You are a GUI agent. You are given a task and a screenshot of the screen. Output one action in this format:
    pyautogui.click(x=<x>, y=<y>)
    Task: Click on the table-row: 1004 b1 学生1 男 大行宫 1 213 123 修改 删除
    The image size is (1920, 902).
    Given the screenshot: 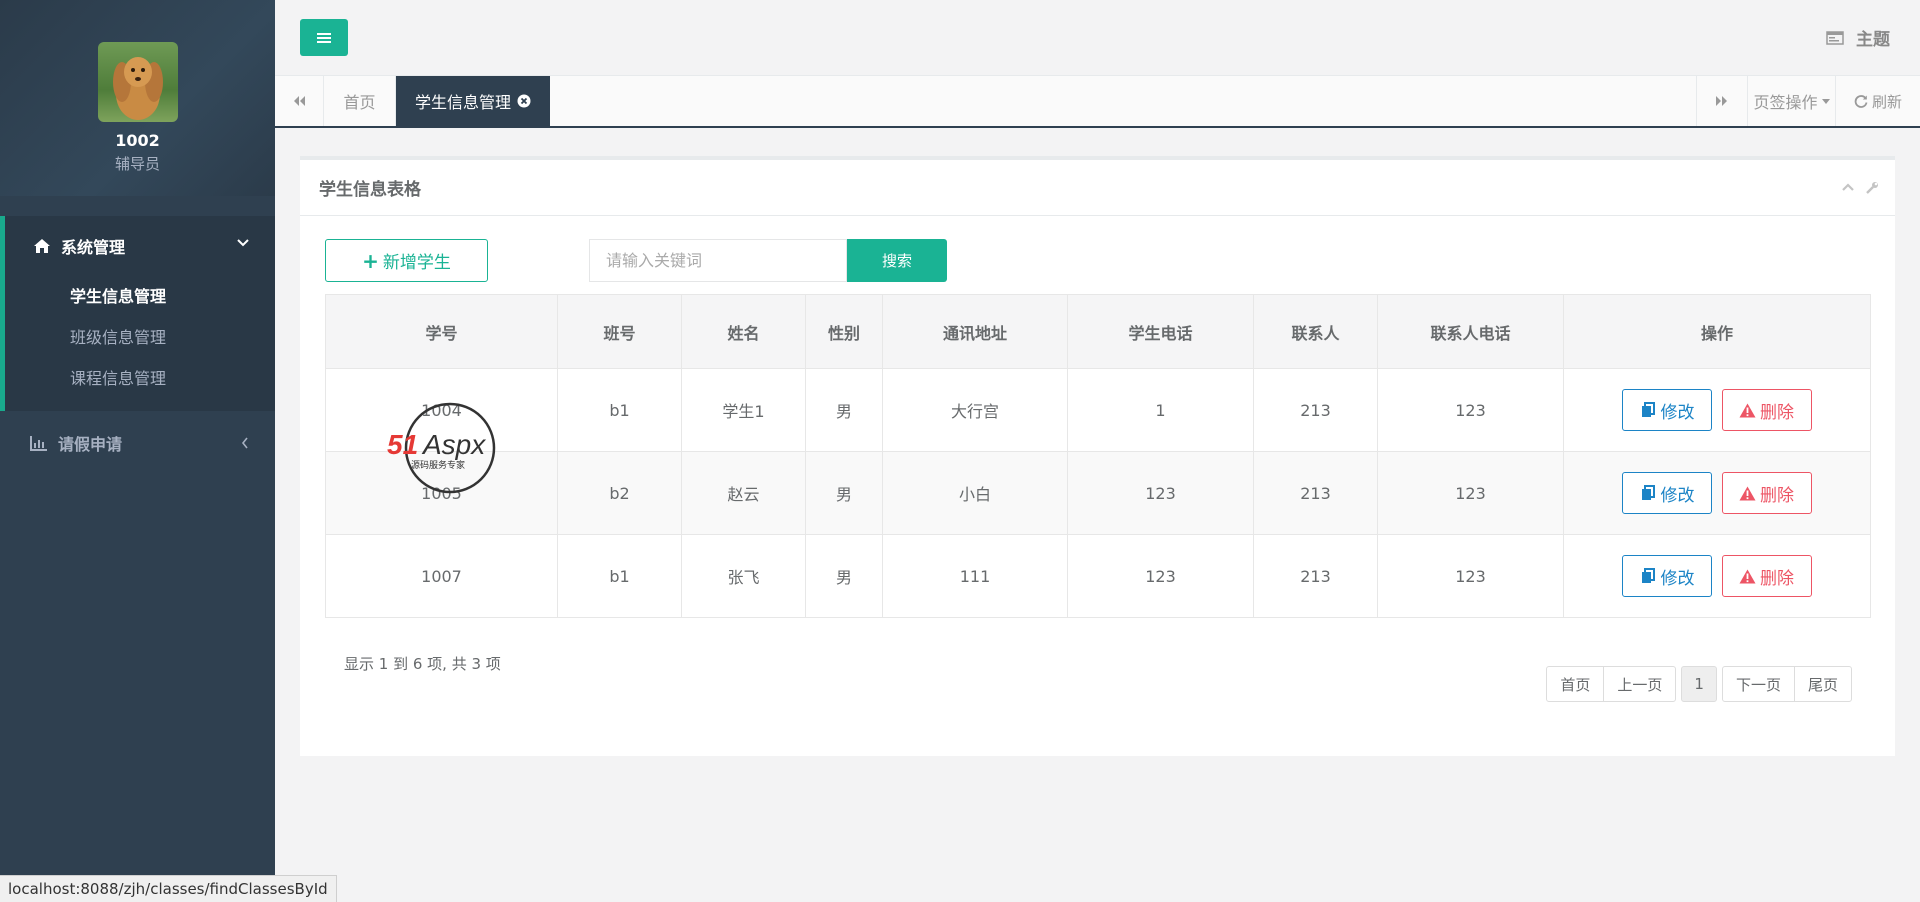 What is the action you would take?
    pyautogui.click(x=1098, y=410)
    